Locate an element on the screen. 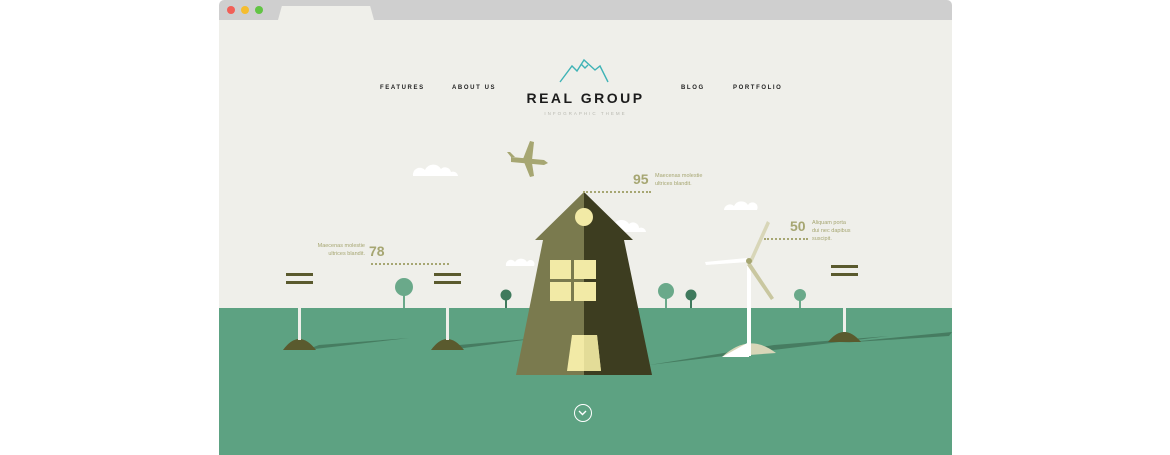 This screenshot has width=1170, height=455. wind-turbine is located at coordinates (740, 289).